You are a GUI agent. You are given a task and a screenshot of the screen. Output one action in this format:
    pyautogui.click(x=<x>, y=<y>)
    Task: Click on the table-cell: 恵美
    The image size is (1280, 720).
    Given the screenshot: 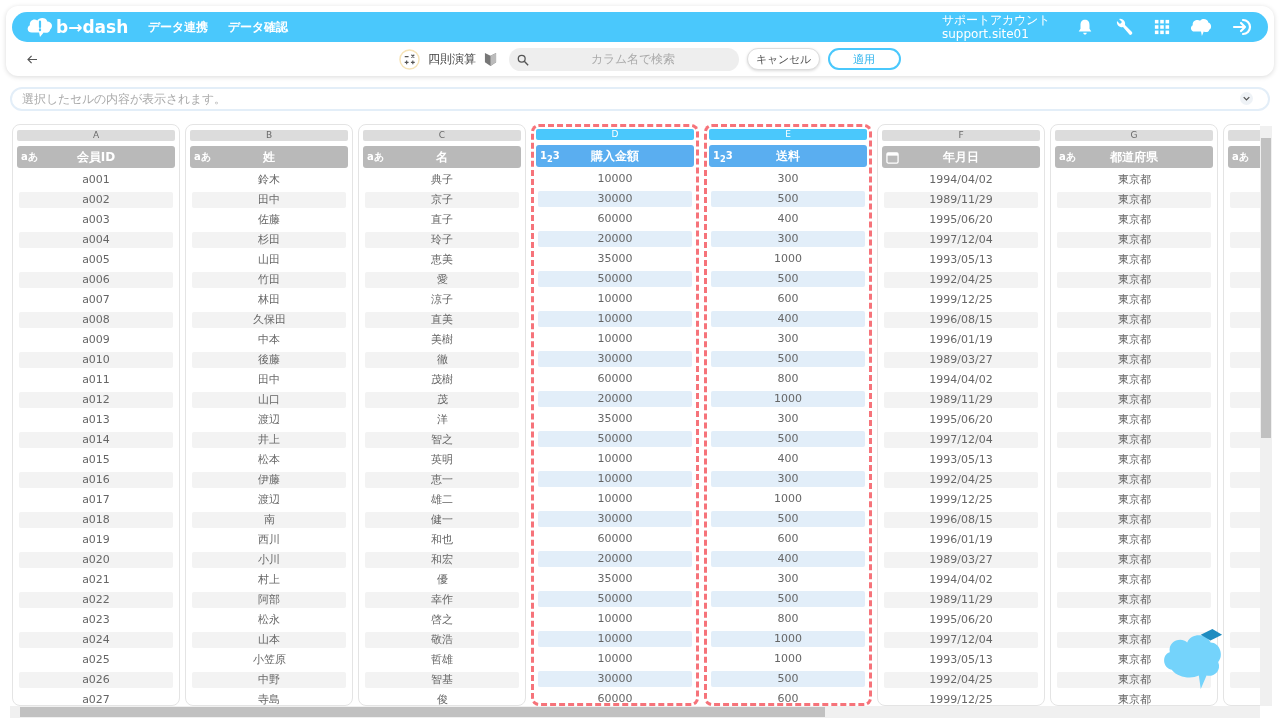 What is the action you would take?
    pyautogui.click(x=442, y=260)
    